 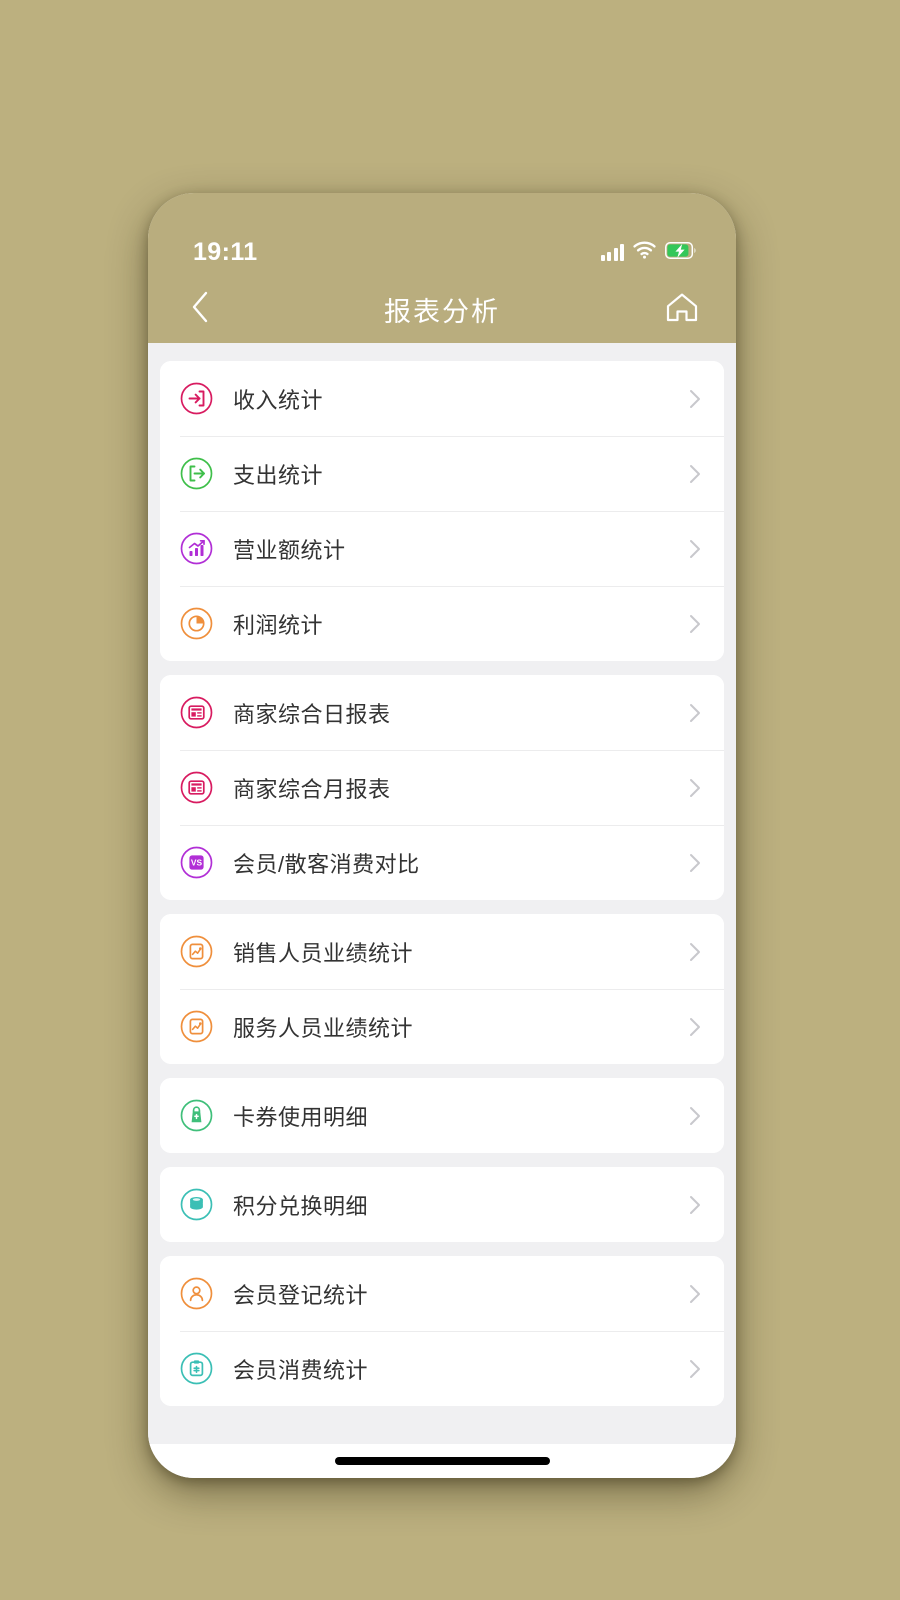 What do you see at coordinates (196, 1204) in the screenshot?
I see `points-coins-stack-icon` at bounding box center [196, 1204].